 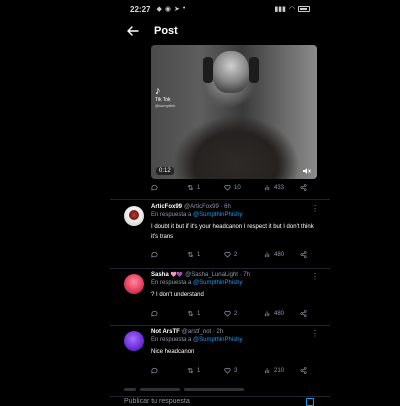 I want to click on like-count: 2, so click(x=236, y=313).